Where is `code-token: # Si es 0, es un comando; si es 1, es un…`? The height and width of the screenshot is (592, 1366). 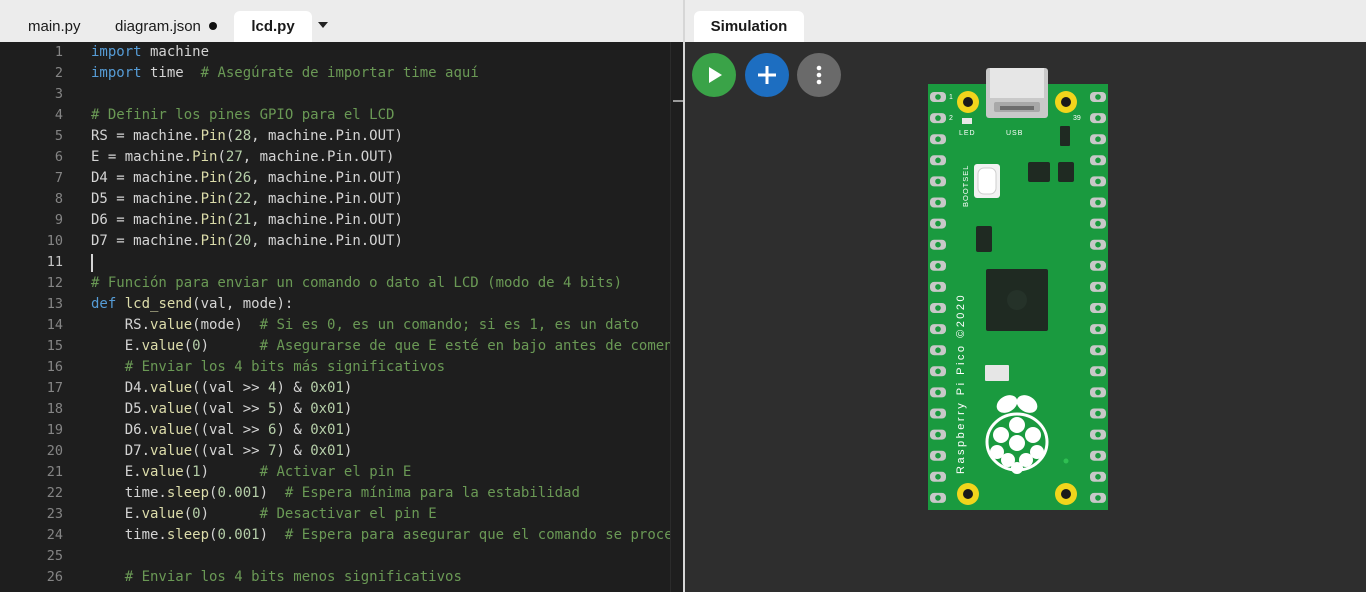 code-token: # Si es 0, es un comando; si es 1, es un… is located at coordinates (449, 325).